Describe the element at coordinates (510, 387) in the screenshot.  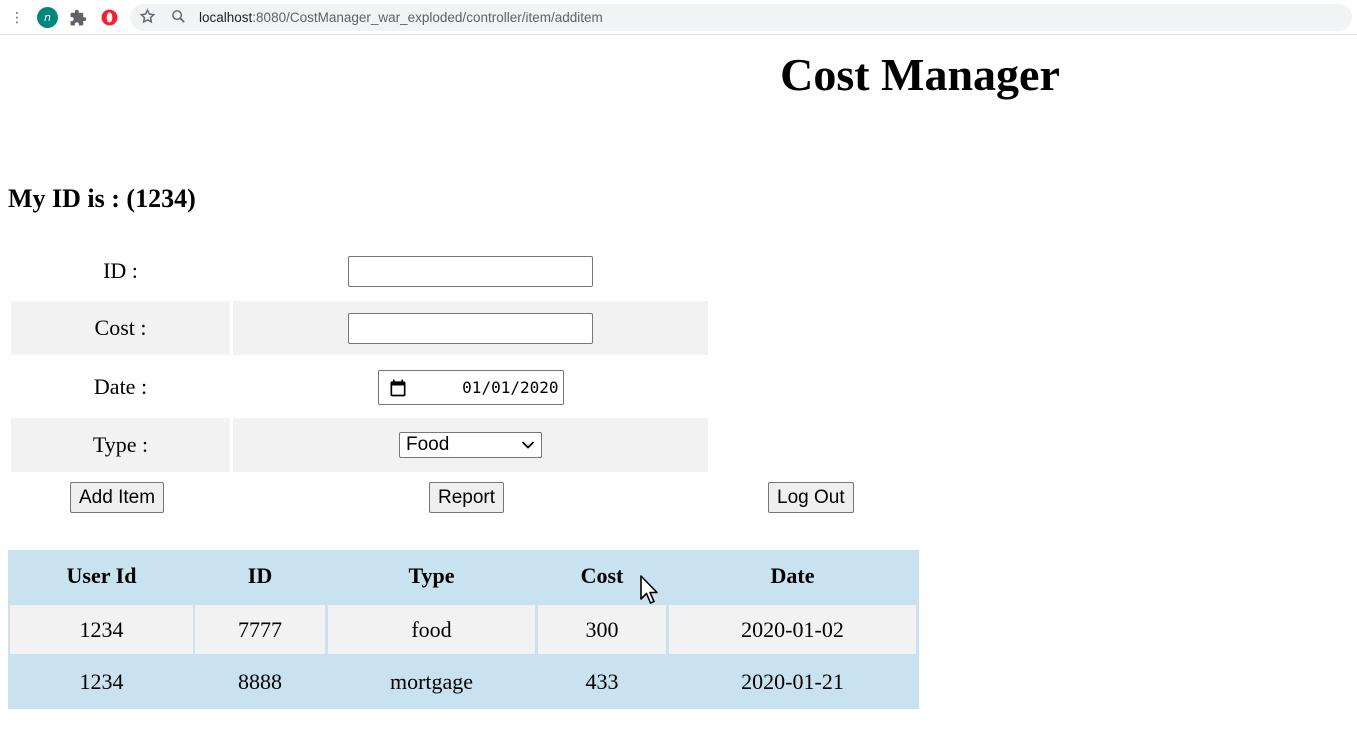
I see `date-value: 01/01/2020` at that location.